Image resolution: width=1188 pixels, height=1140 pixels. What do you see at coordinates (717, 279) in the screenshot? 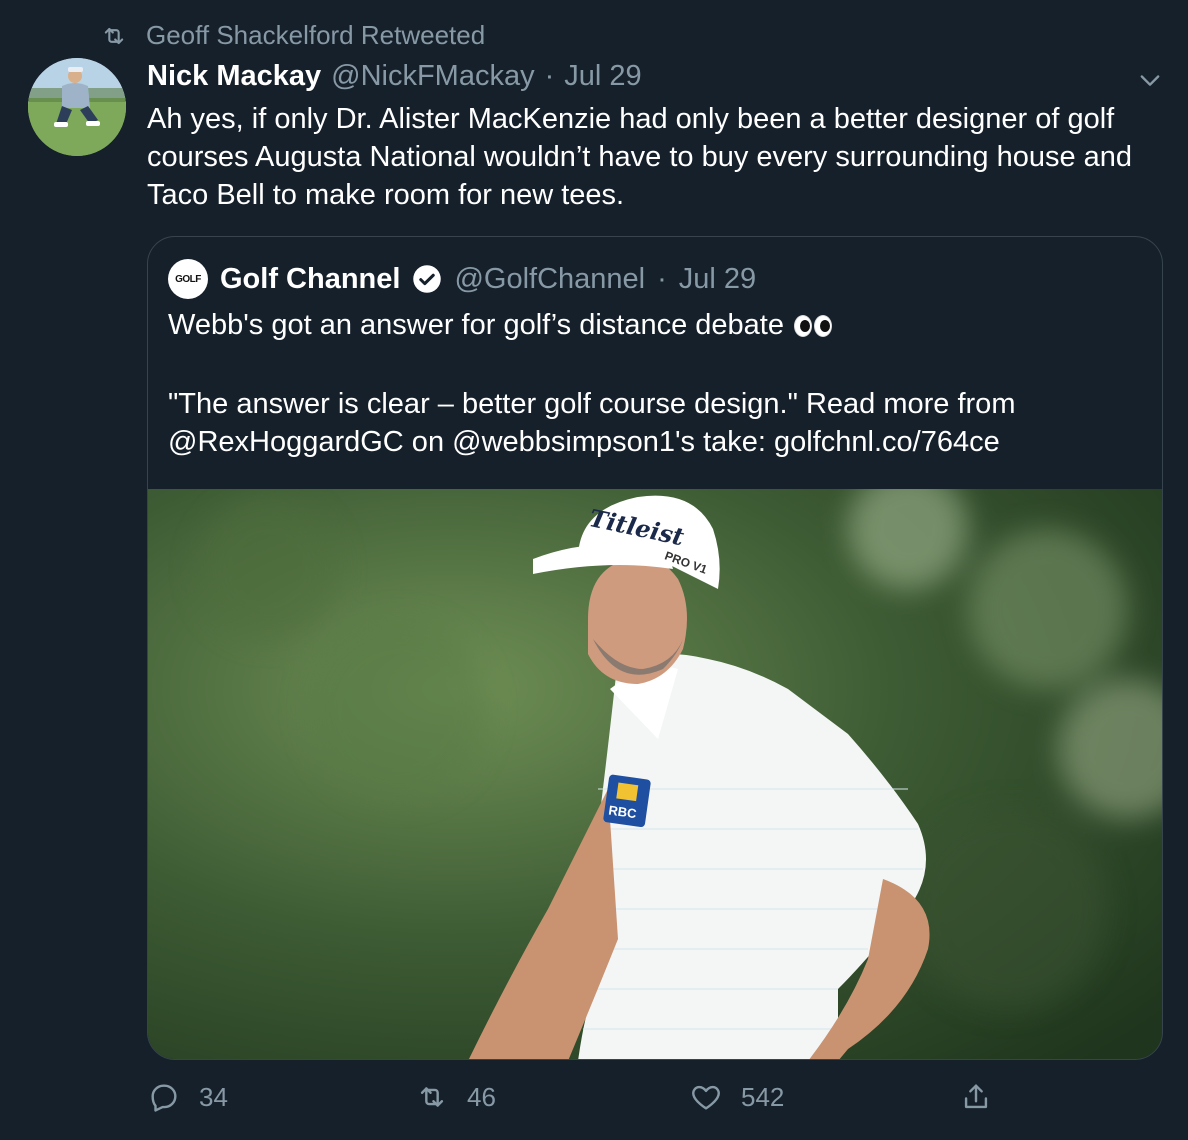
I see `quoted-tweet-date: Jul 29` at bounding box center [717, 279].